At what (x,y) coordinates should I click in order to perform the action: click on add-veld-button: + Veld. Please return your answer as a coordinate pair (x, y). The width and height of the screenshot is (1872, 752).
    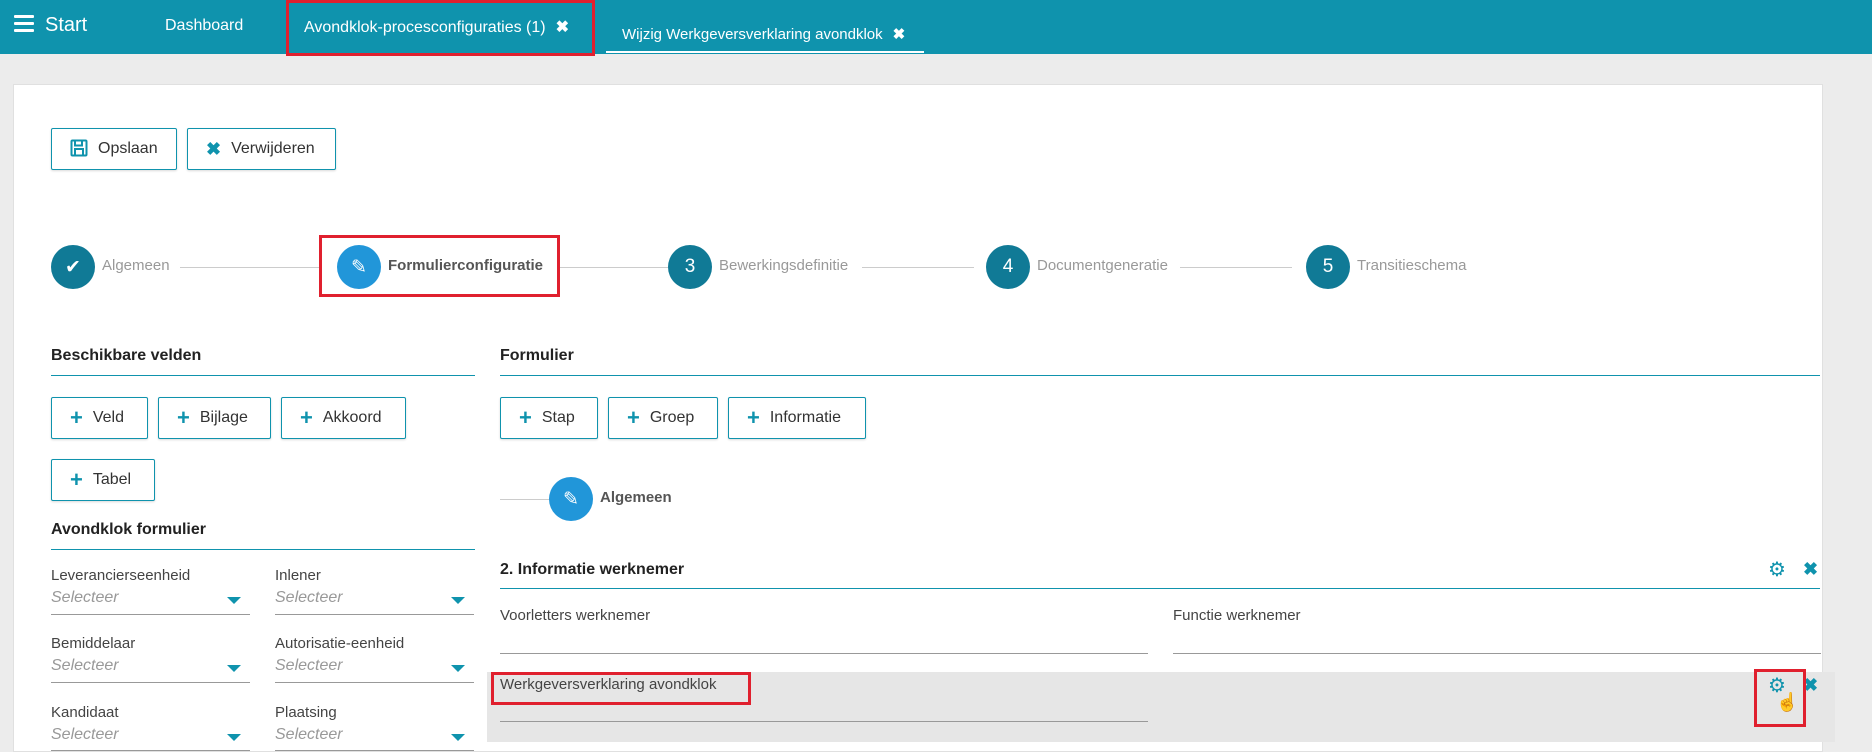
    Looking at the image, I should click on (99, 418).